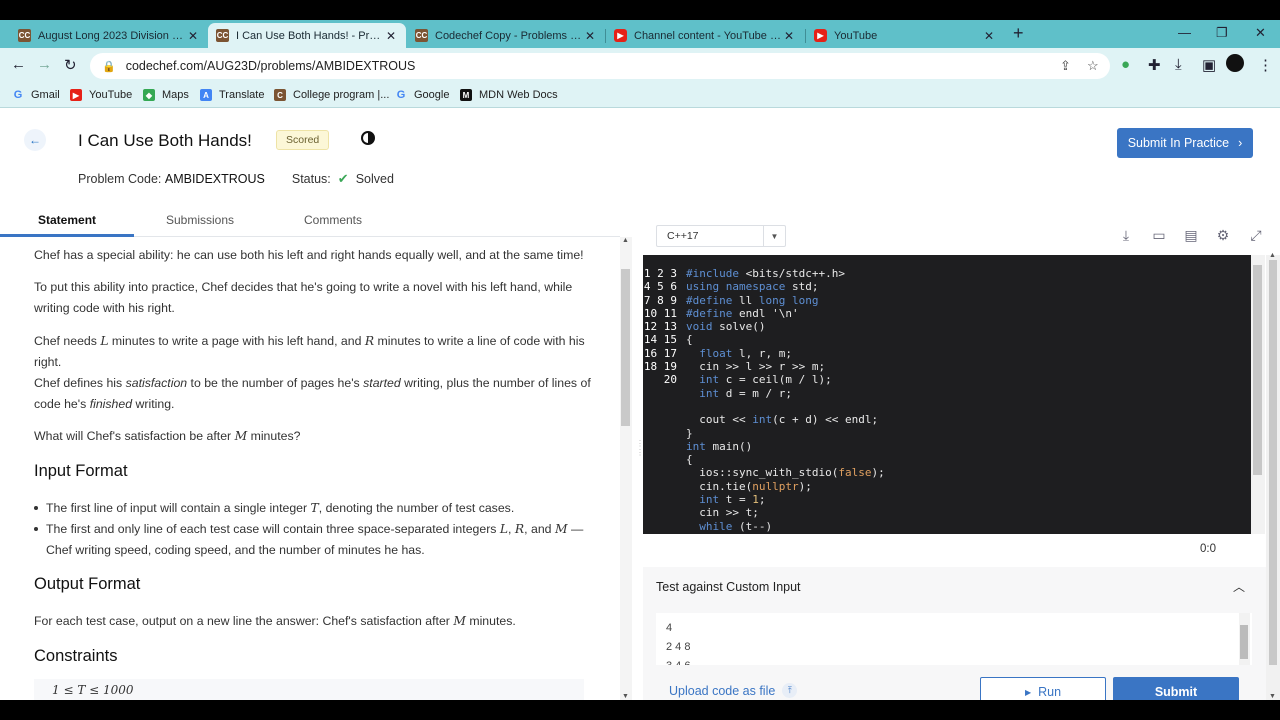  Describe the element at coordinates (721, 236) in the screenshot. I see `language-select: C++17 ▼` at that location.